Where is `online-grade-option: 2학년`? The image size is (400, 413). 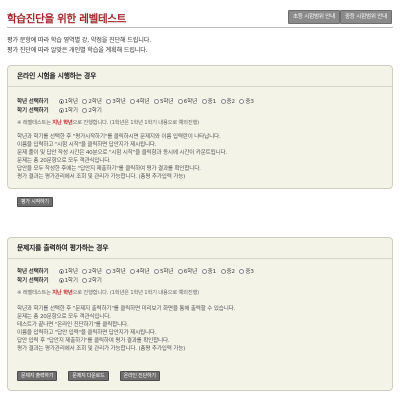
online-grade-option: 2학년 is located at coordinates (92, 102).